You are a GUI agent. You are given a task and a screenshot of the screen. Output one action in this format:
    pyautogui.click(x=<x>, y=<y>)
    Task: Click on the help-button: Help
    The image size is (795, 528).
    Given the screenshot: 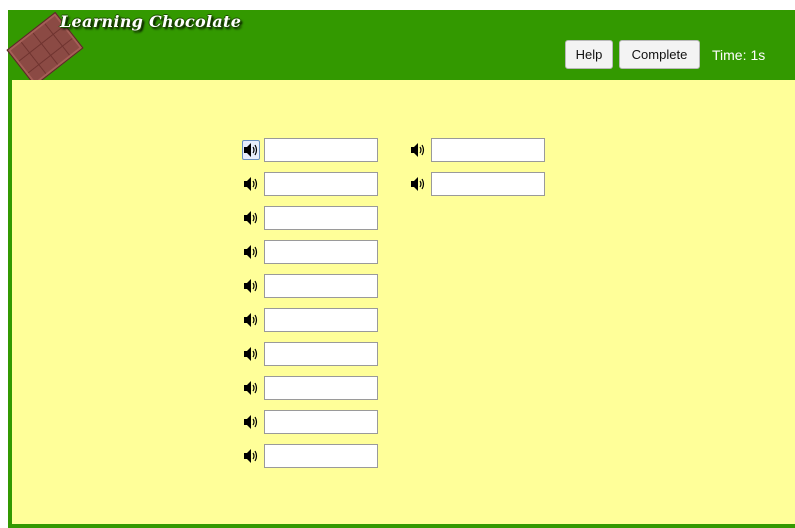 What is the action you would take?
    pyautogui.click(x=589, y=54)
    